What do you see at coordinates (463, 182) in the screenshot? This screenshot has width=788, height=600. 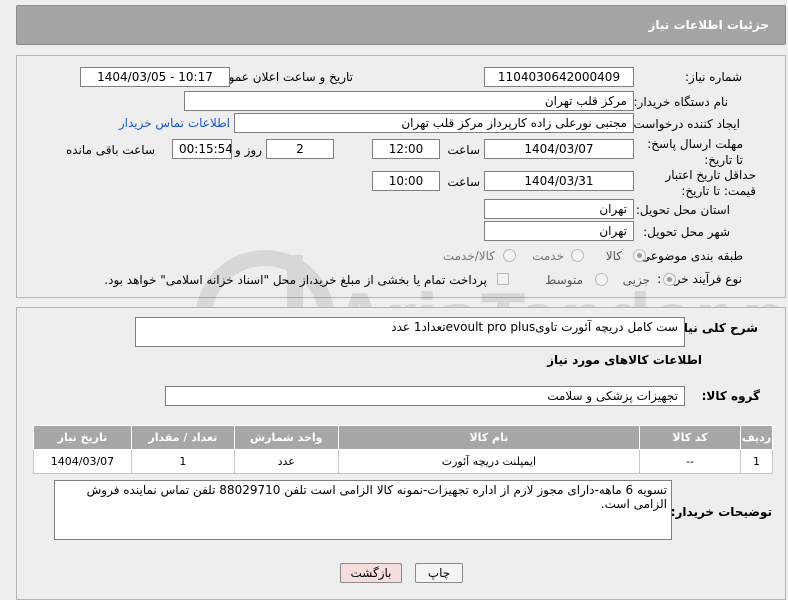 I see `validity-time-label: ساعت` at bounding box center [463, 182].